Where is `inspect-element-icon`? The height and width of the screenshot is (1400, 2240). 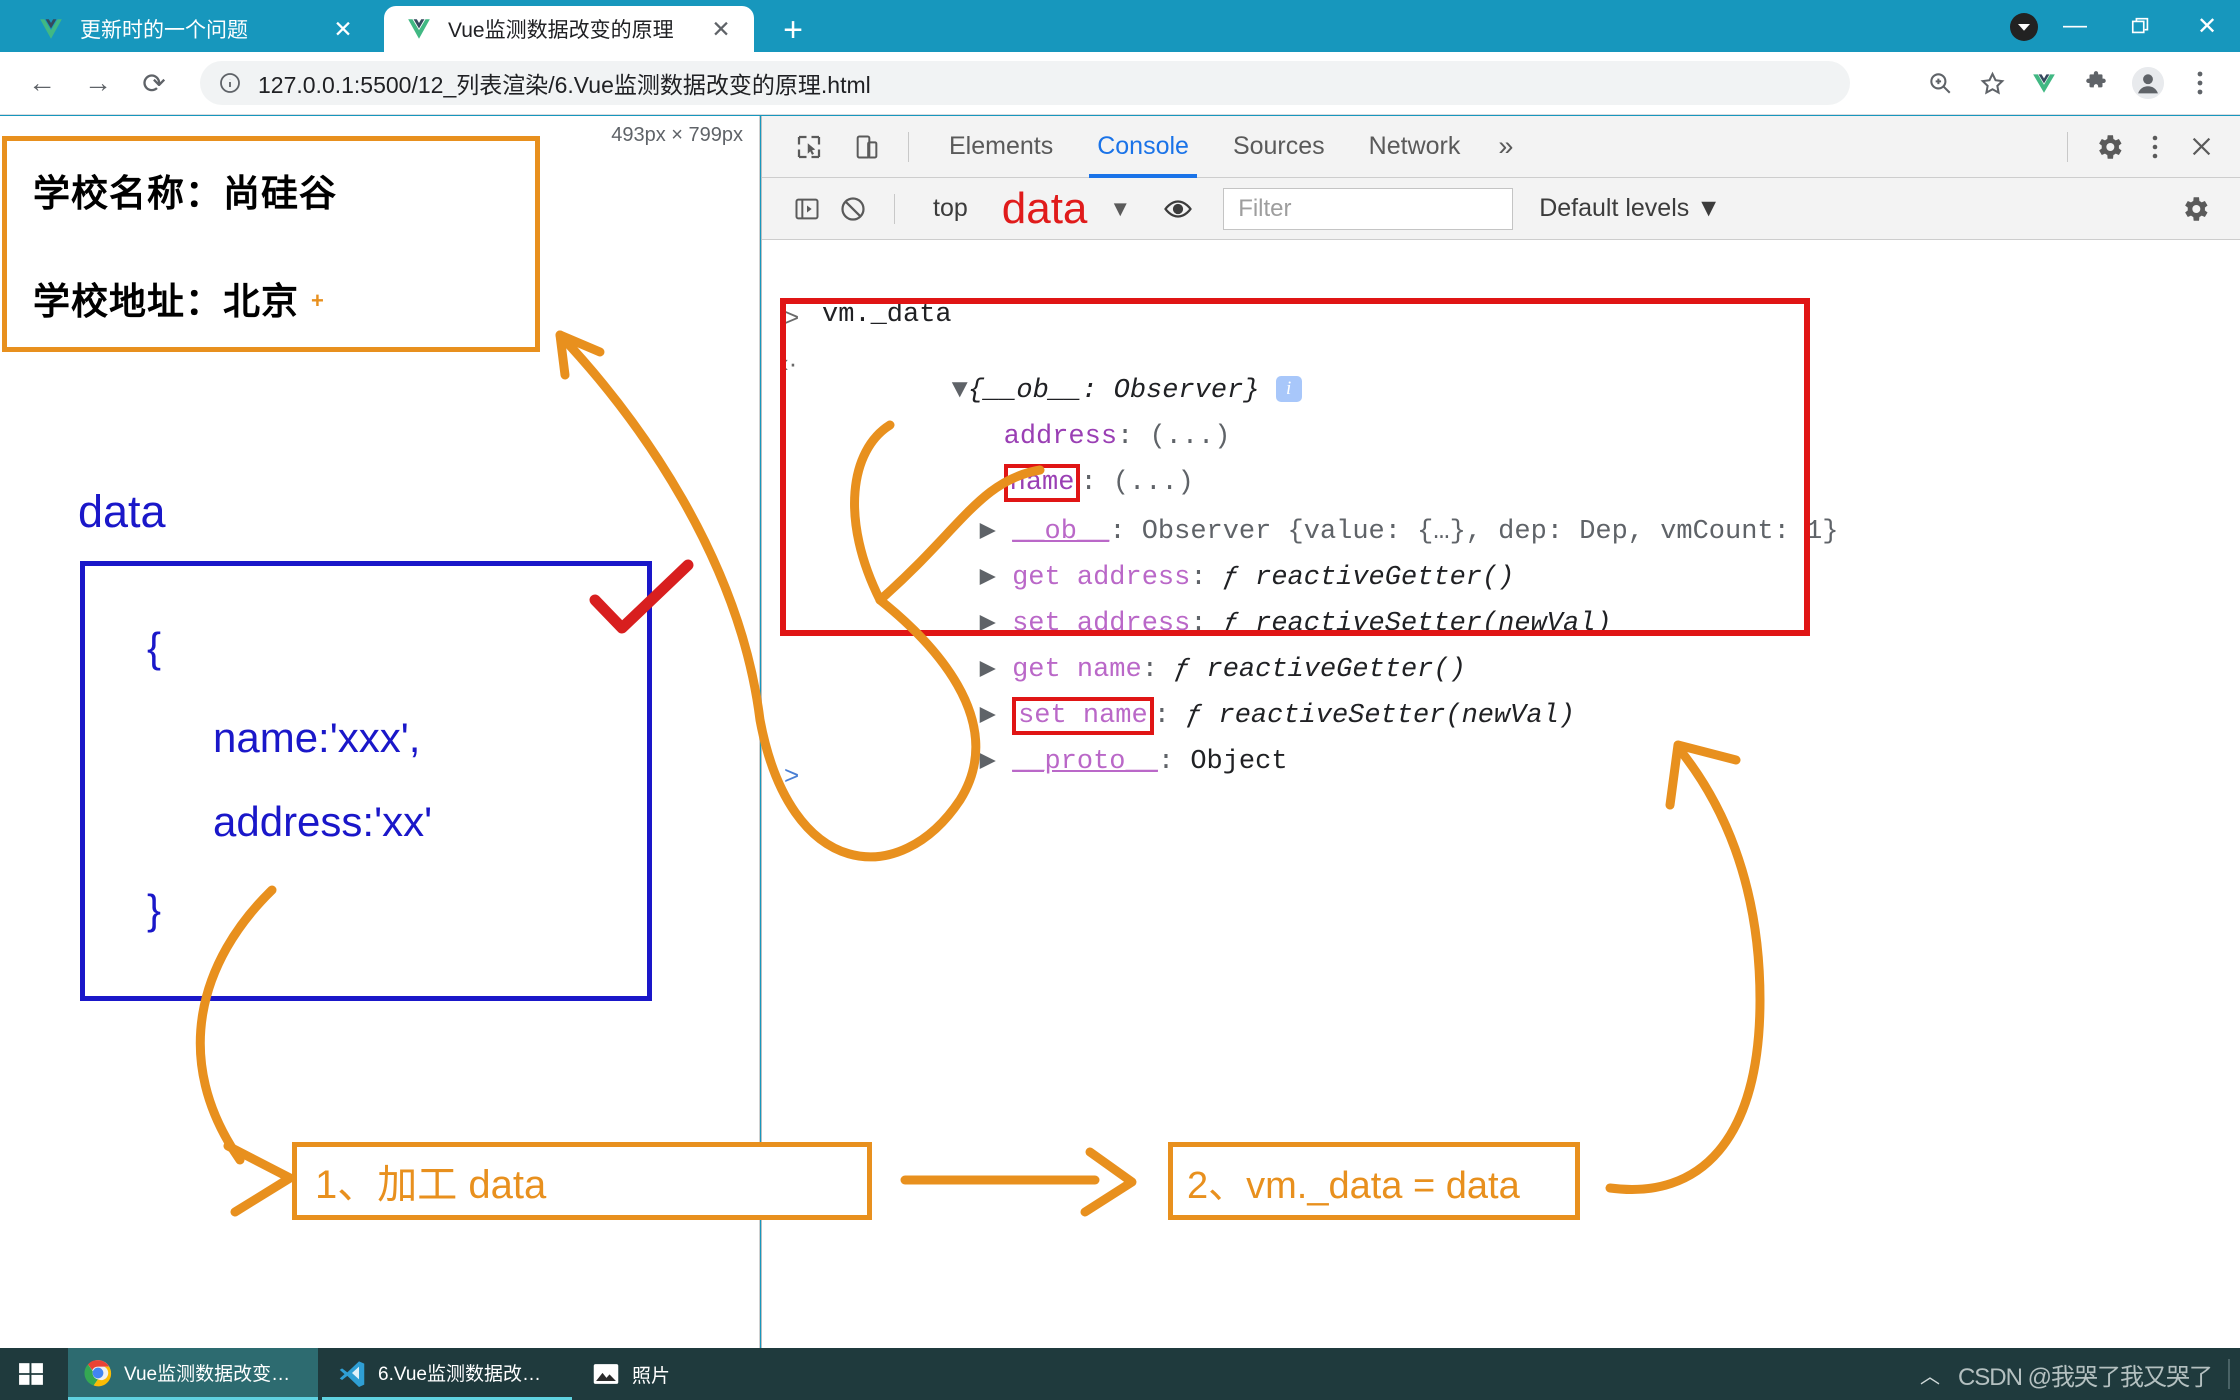 inspect-element-icon is located at coordinates (809, 147).